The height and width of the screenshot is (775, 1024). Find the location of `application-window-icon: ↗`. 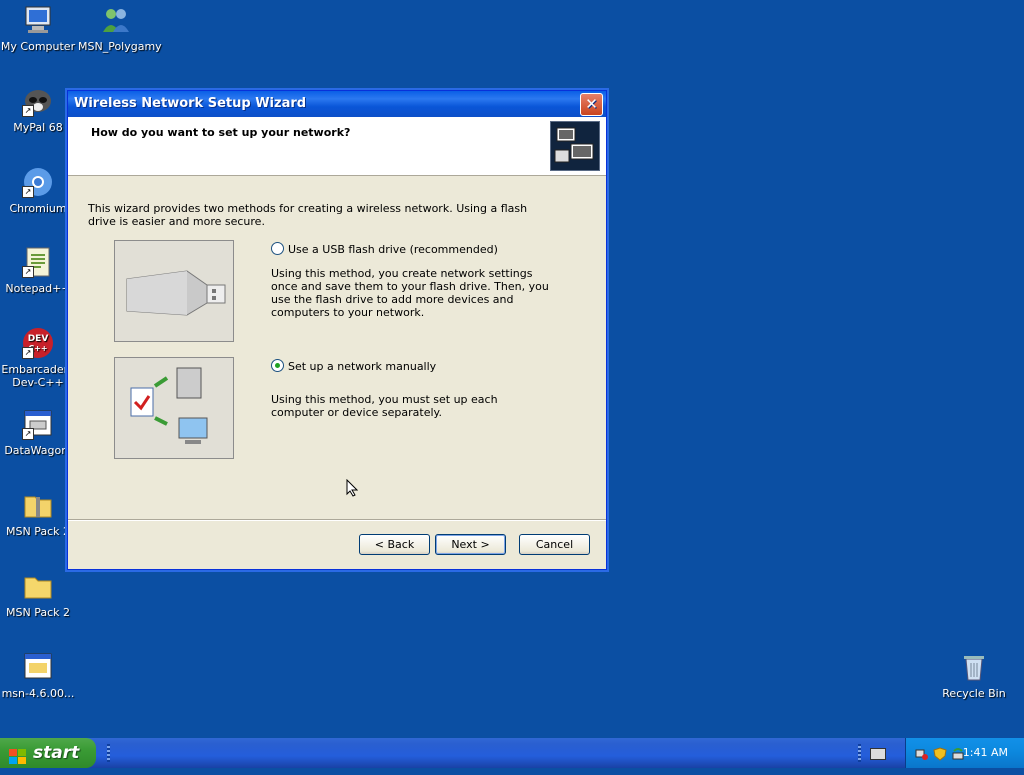

application-window-icon: ↗ is located at coordinates (38, 424).